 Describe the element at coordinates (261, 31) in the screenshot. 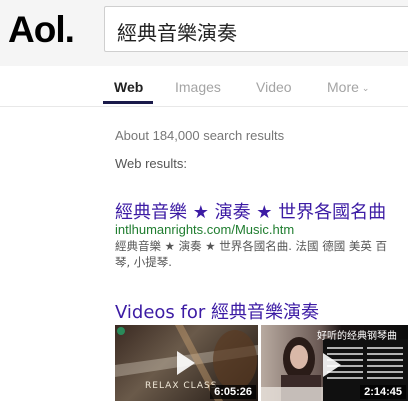

I see `search-input` at that location.